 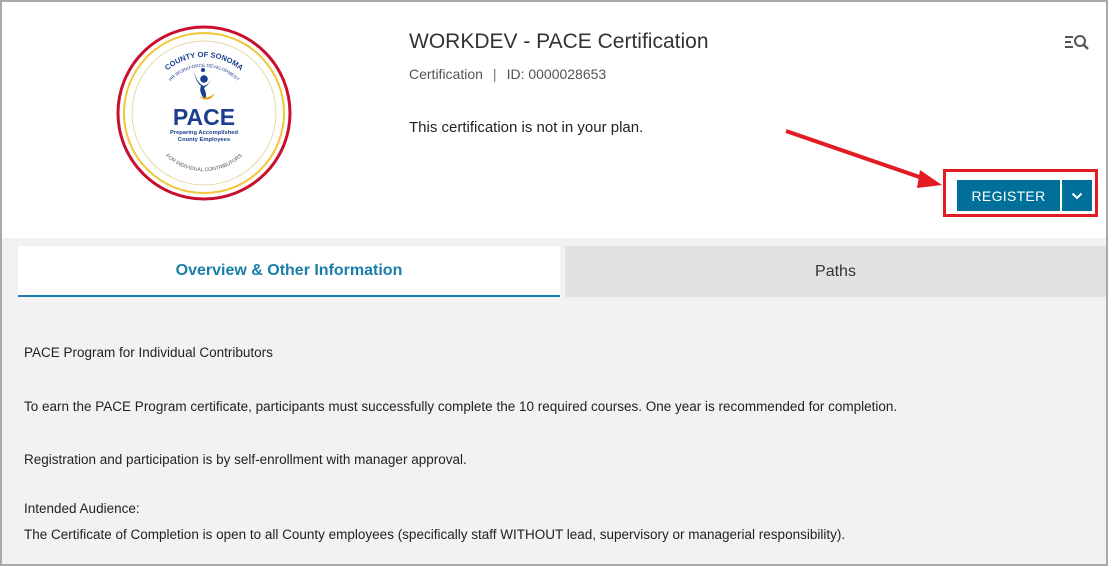 What do you see at coordinates (289, 271) in the screenshot?
I see `tab-overview: Overview & Other Information` at bounding box center [289, 271].